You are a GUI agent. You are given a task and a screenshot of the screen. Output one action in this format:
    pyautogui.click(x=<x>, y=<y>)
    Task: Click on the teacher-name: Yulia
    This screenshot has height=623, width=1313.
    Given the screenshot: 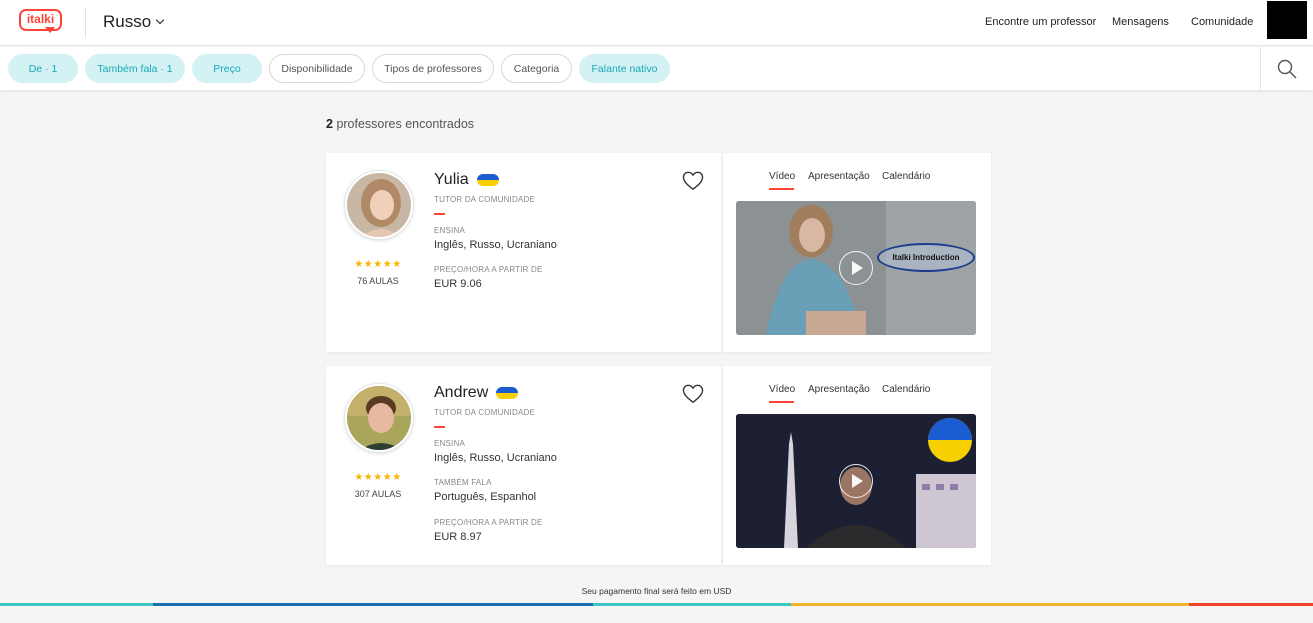 What is the action you would take?
    pyautogui.click(x=466, y=180)
    